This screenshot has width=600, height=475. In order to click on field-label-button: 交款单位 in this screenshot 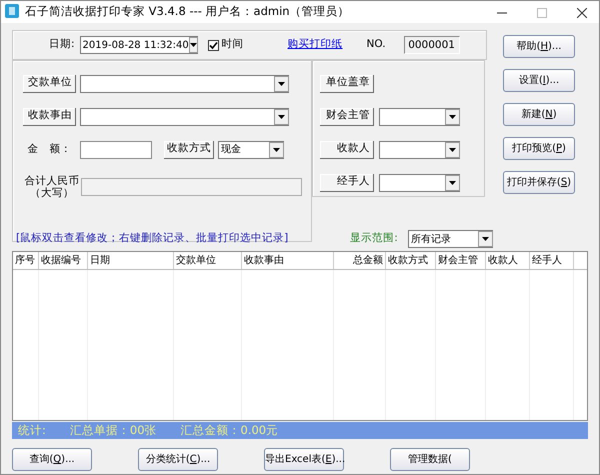, I will do `click(49, 83)`.